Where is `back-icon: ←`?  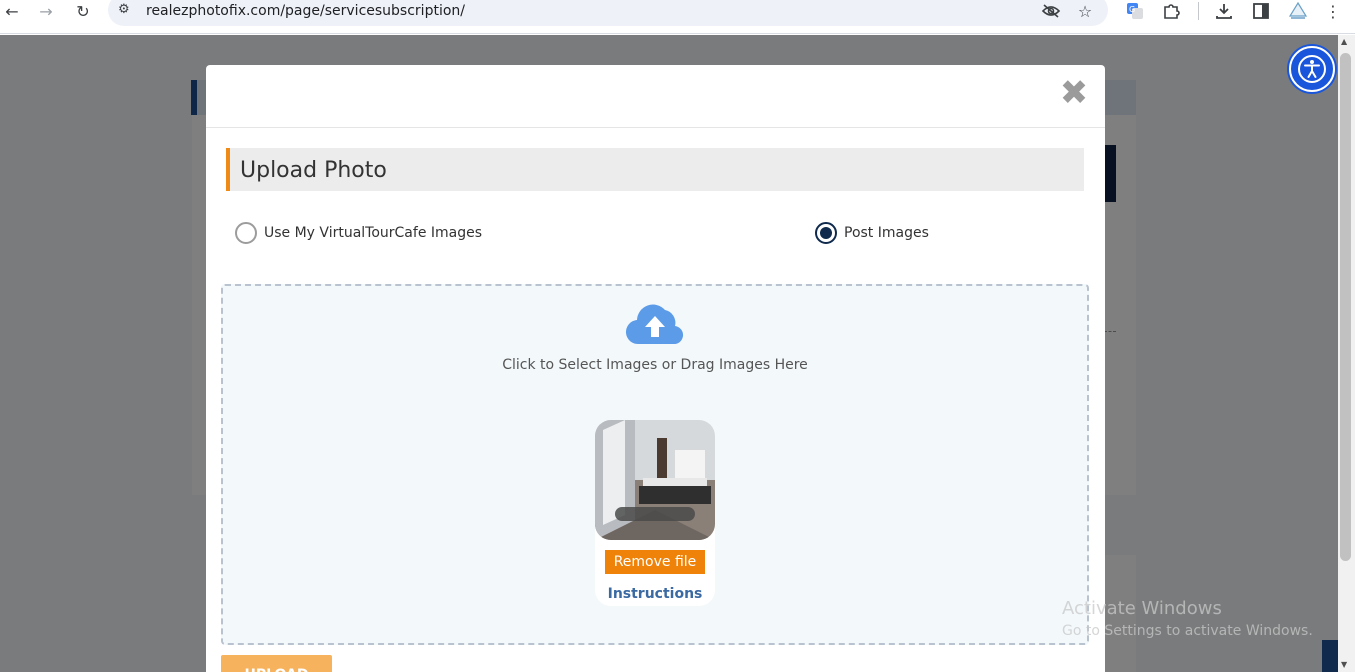 back-icon: ← is located at coordinates (12, 11).